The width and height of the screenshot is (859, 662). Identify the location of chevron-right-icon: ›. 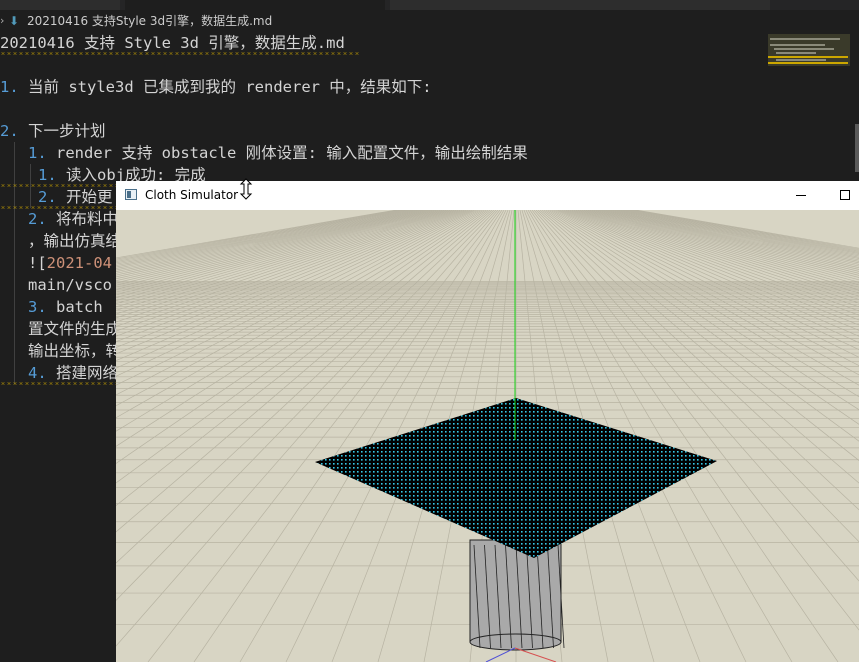
(2, 21).